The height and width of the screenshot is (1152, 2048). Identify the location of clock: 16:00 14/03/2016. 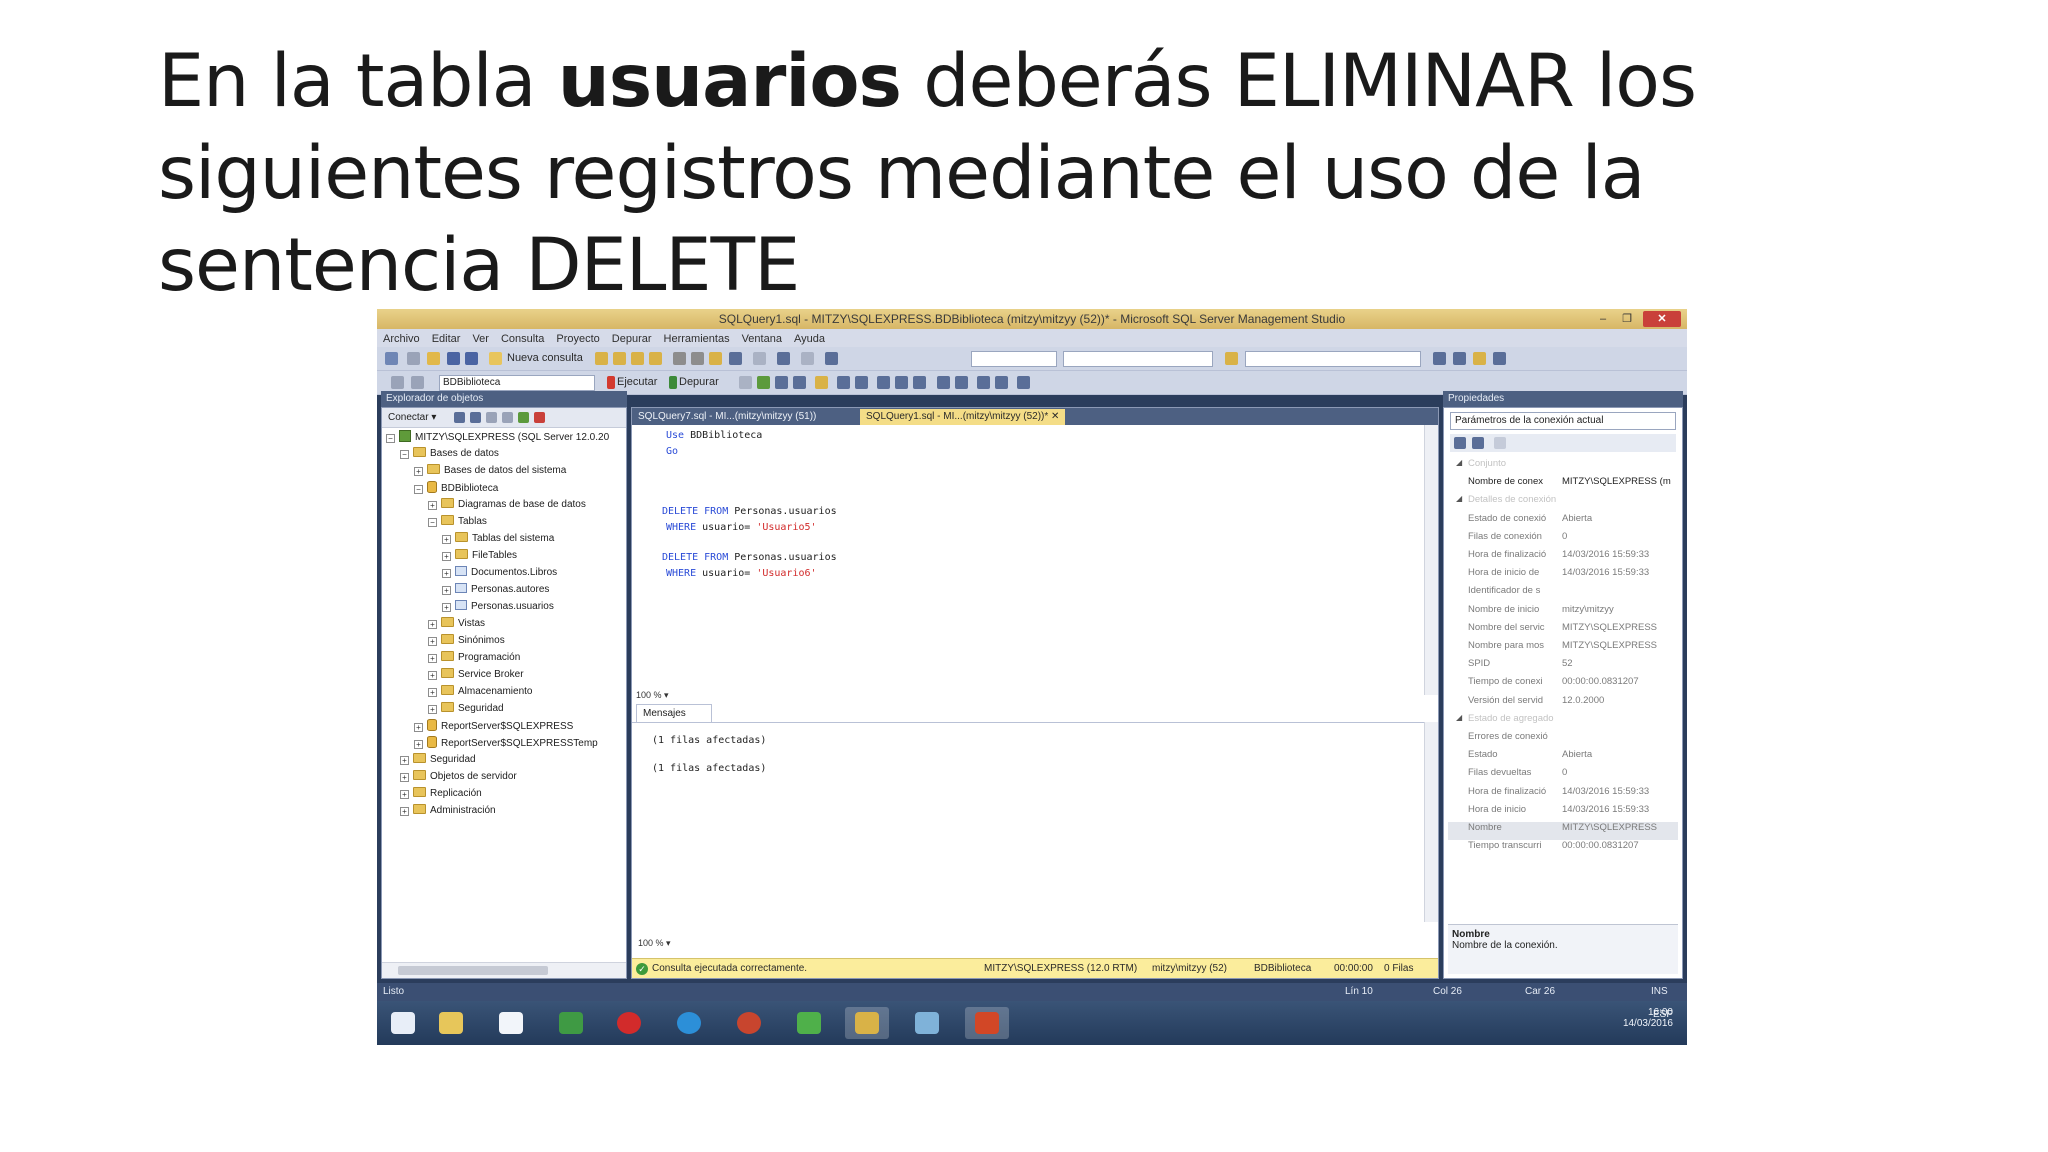
(1643, 1018).